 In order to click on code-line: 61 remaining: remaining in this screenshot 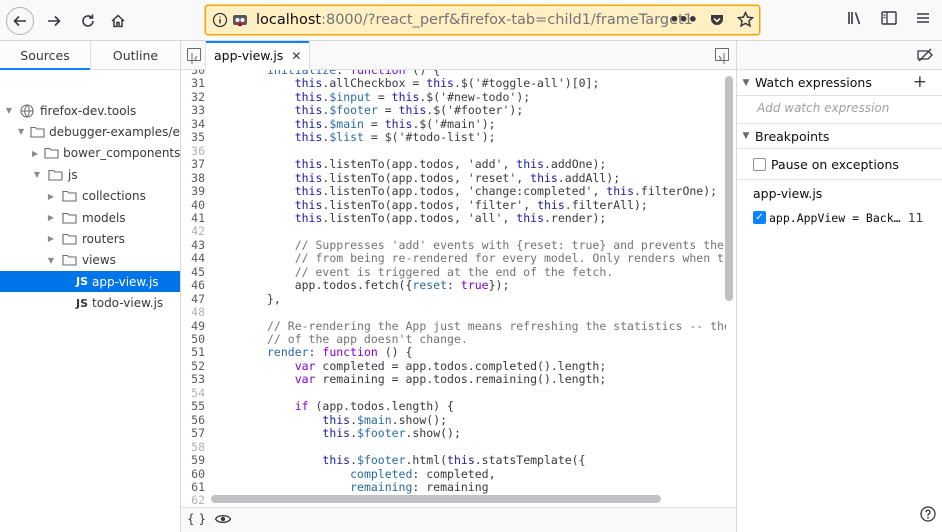, I will do `click(453, 487)`.